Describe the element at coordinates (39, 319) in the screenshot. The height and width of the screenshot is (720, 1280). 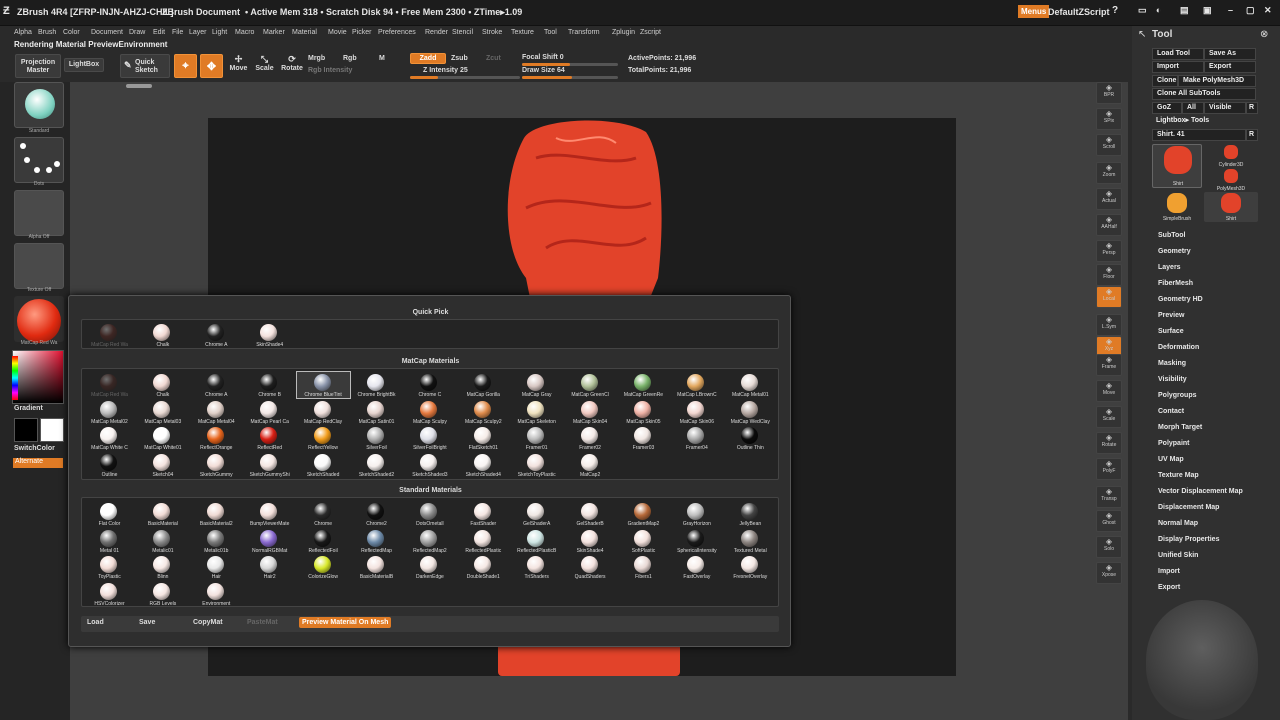
I see `material-thumbnail` at that location.